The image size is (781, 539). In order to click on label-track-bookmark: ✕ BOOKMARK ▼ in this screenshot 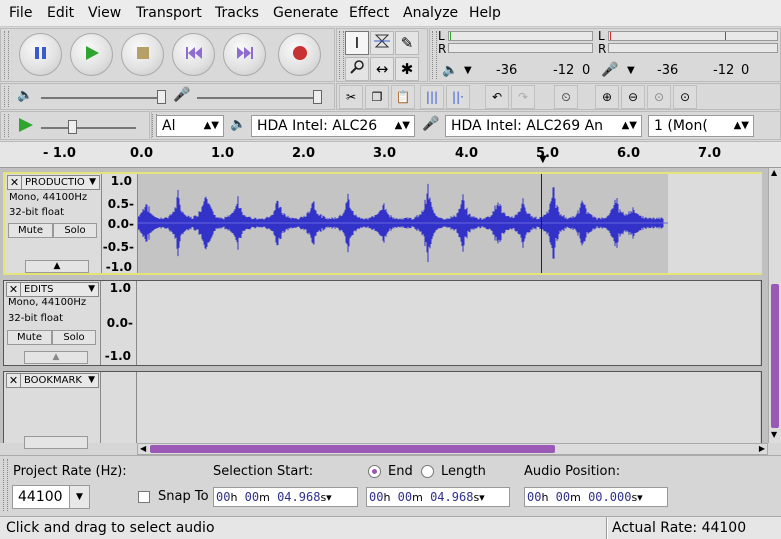, I will do `click(382, 410)`.